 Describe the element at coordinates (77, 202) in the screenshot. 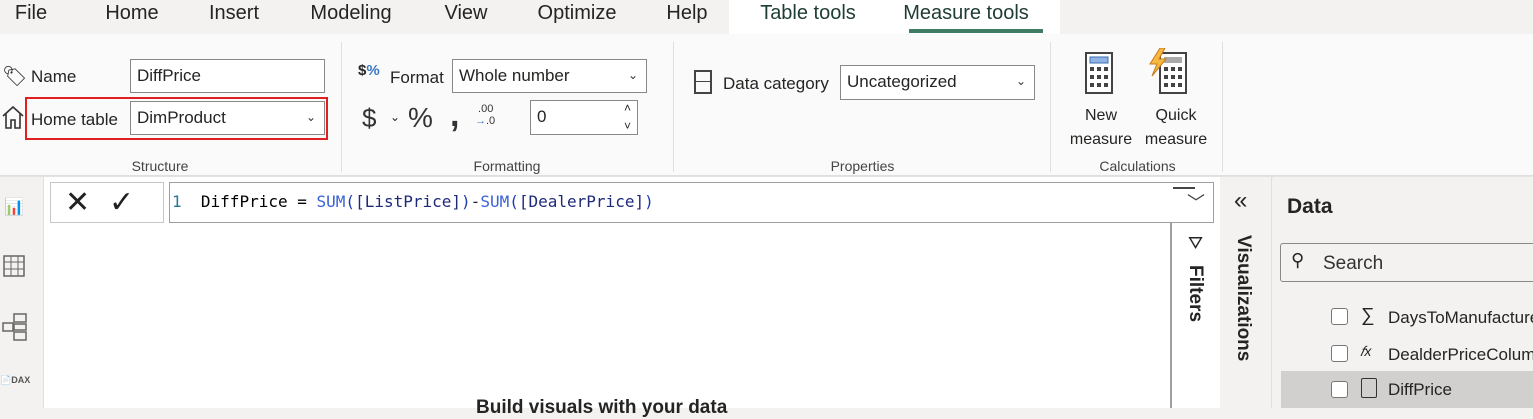

I see `cancel-icon: ✕` at that location.